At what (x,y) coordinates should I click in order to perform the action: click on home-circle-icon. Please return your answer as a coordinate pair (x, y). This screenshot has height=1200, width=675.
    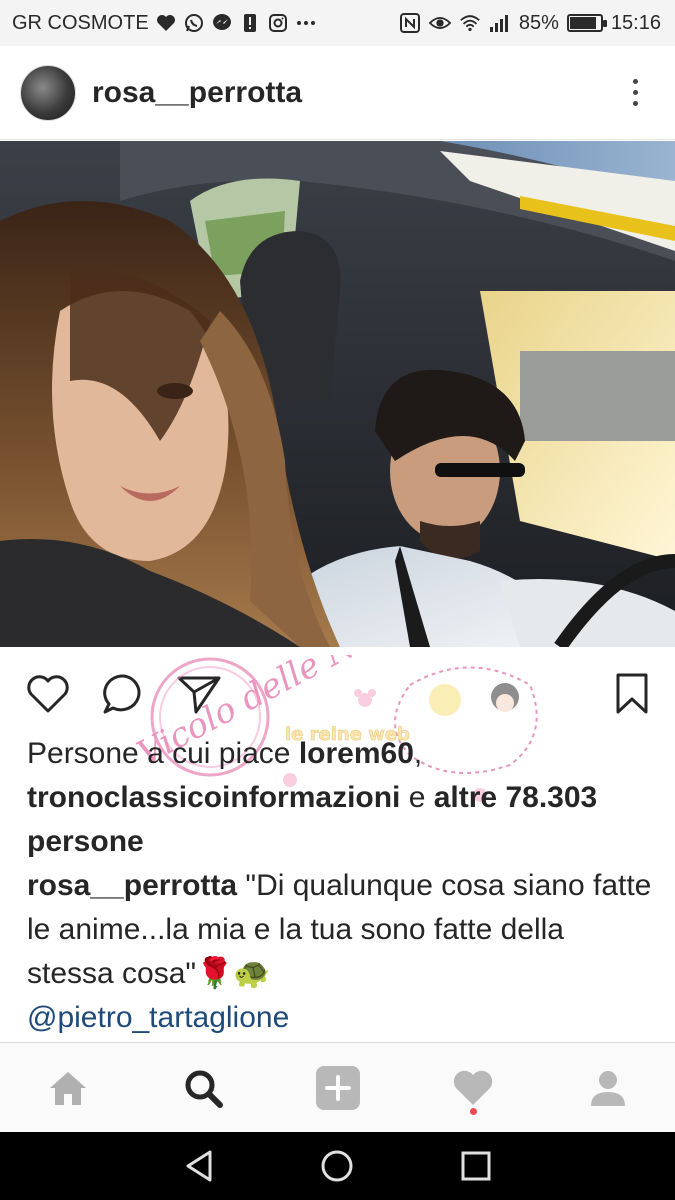
    Looking at the image, I should click on (337, 1166).